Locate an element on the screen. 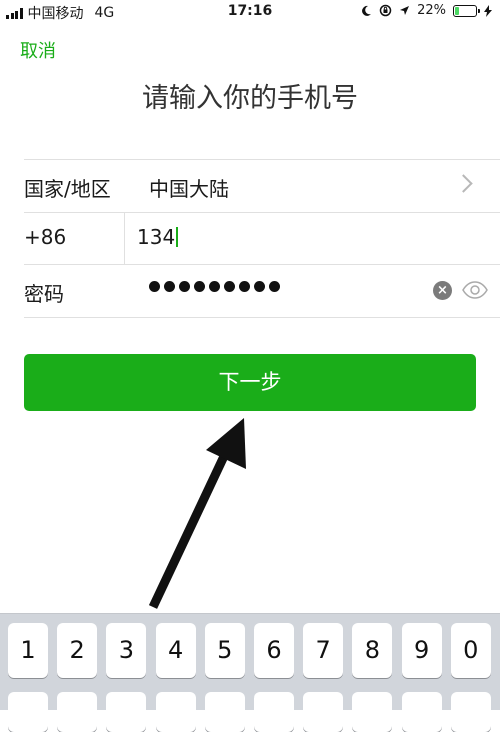  key-2: 2 is located at coordinates (77, 650).